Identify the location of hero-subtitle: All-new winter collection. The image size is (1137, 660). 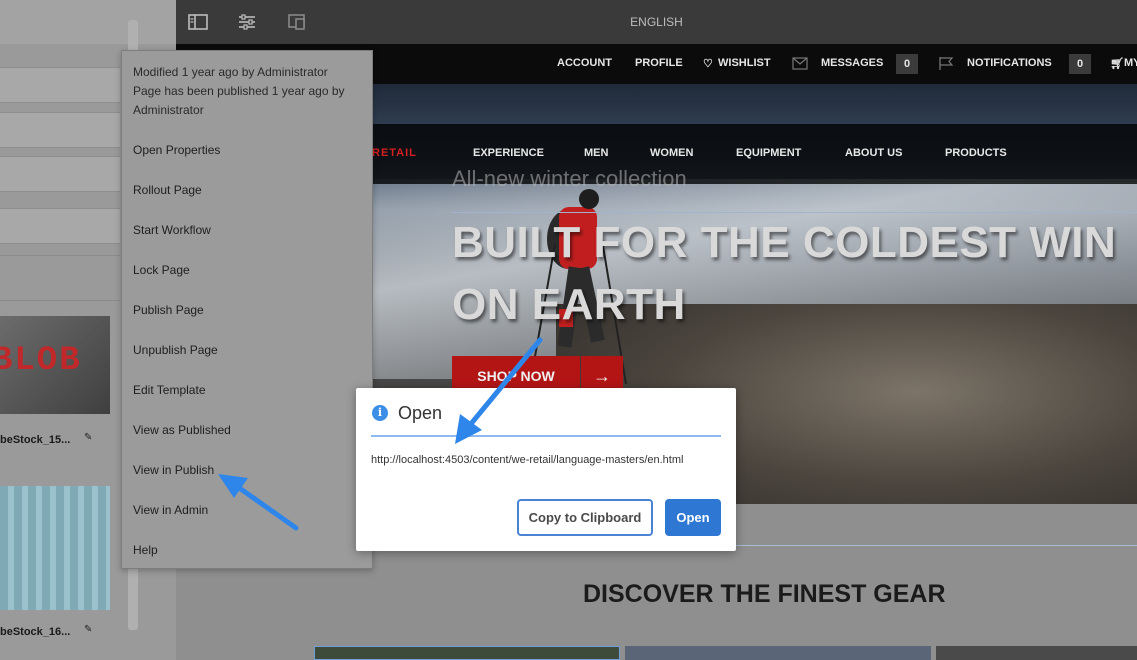
(569, 178).